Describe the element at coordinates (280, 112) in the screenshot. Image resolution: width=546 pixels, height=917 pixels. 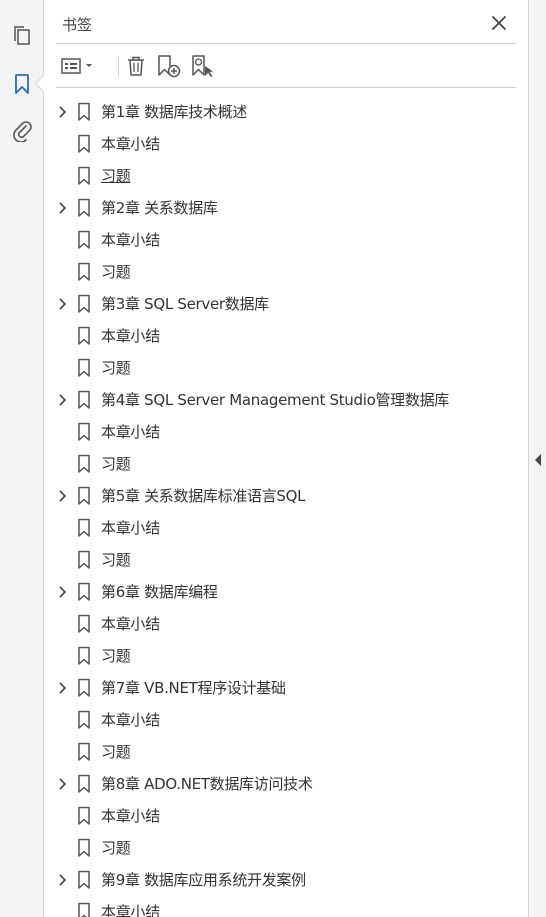
I see `bookmark-item: 第1章 数据库技术概述` at that location.